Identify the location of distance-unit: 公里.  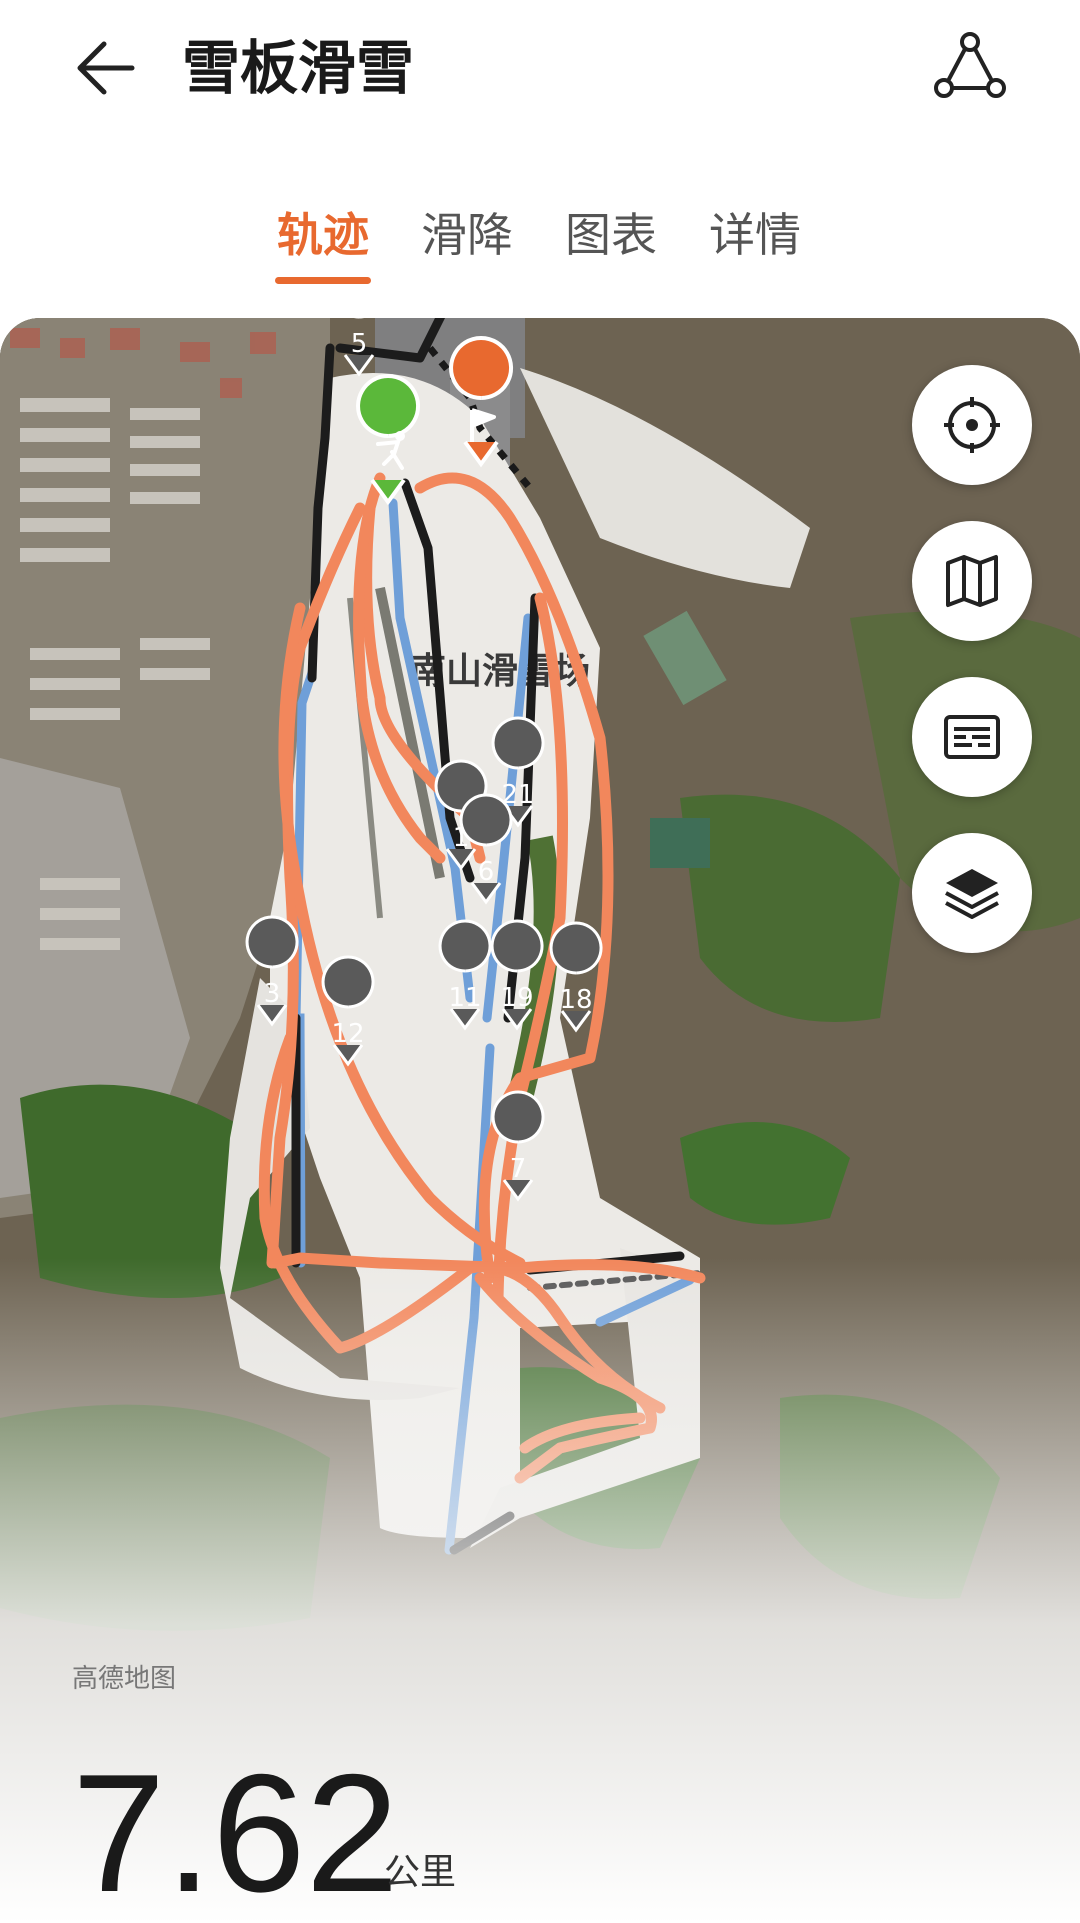
(420, 1872).